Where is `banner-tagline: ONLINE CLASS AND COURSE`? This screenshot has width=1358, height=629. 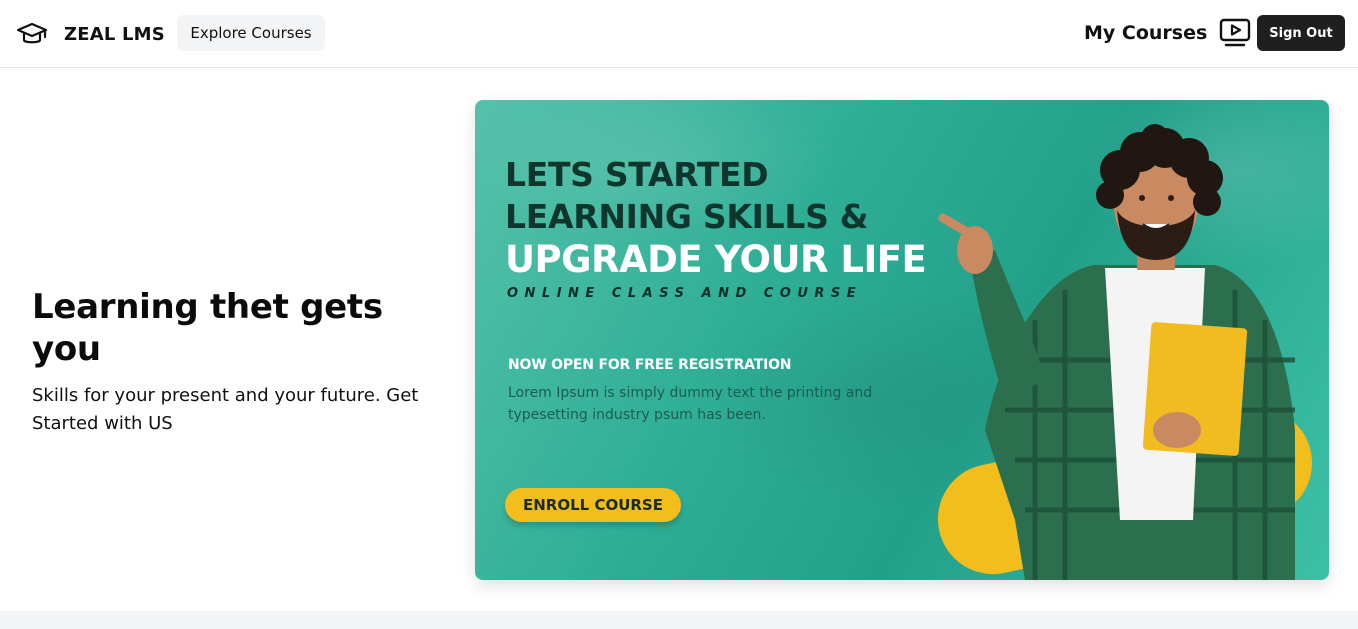 banner-tagline: ONLINE CLASS AND COURSE is located at coordinates (685, 293).